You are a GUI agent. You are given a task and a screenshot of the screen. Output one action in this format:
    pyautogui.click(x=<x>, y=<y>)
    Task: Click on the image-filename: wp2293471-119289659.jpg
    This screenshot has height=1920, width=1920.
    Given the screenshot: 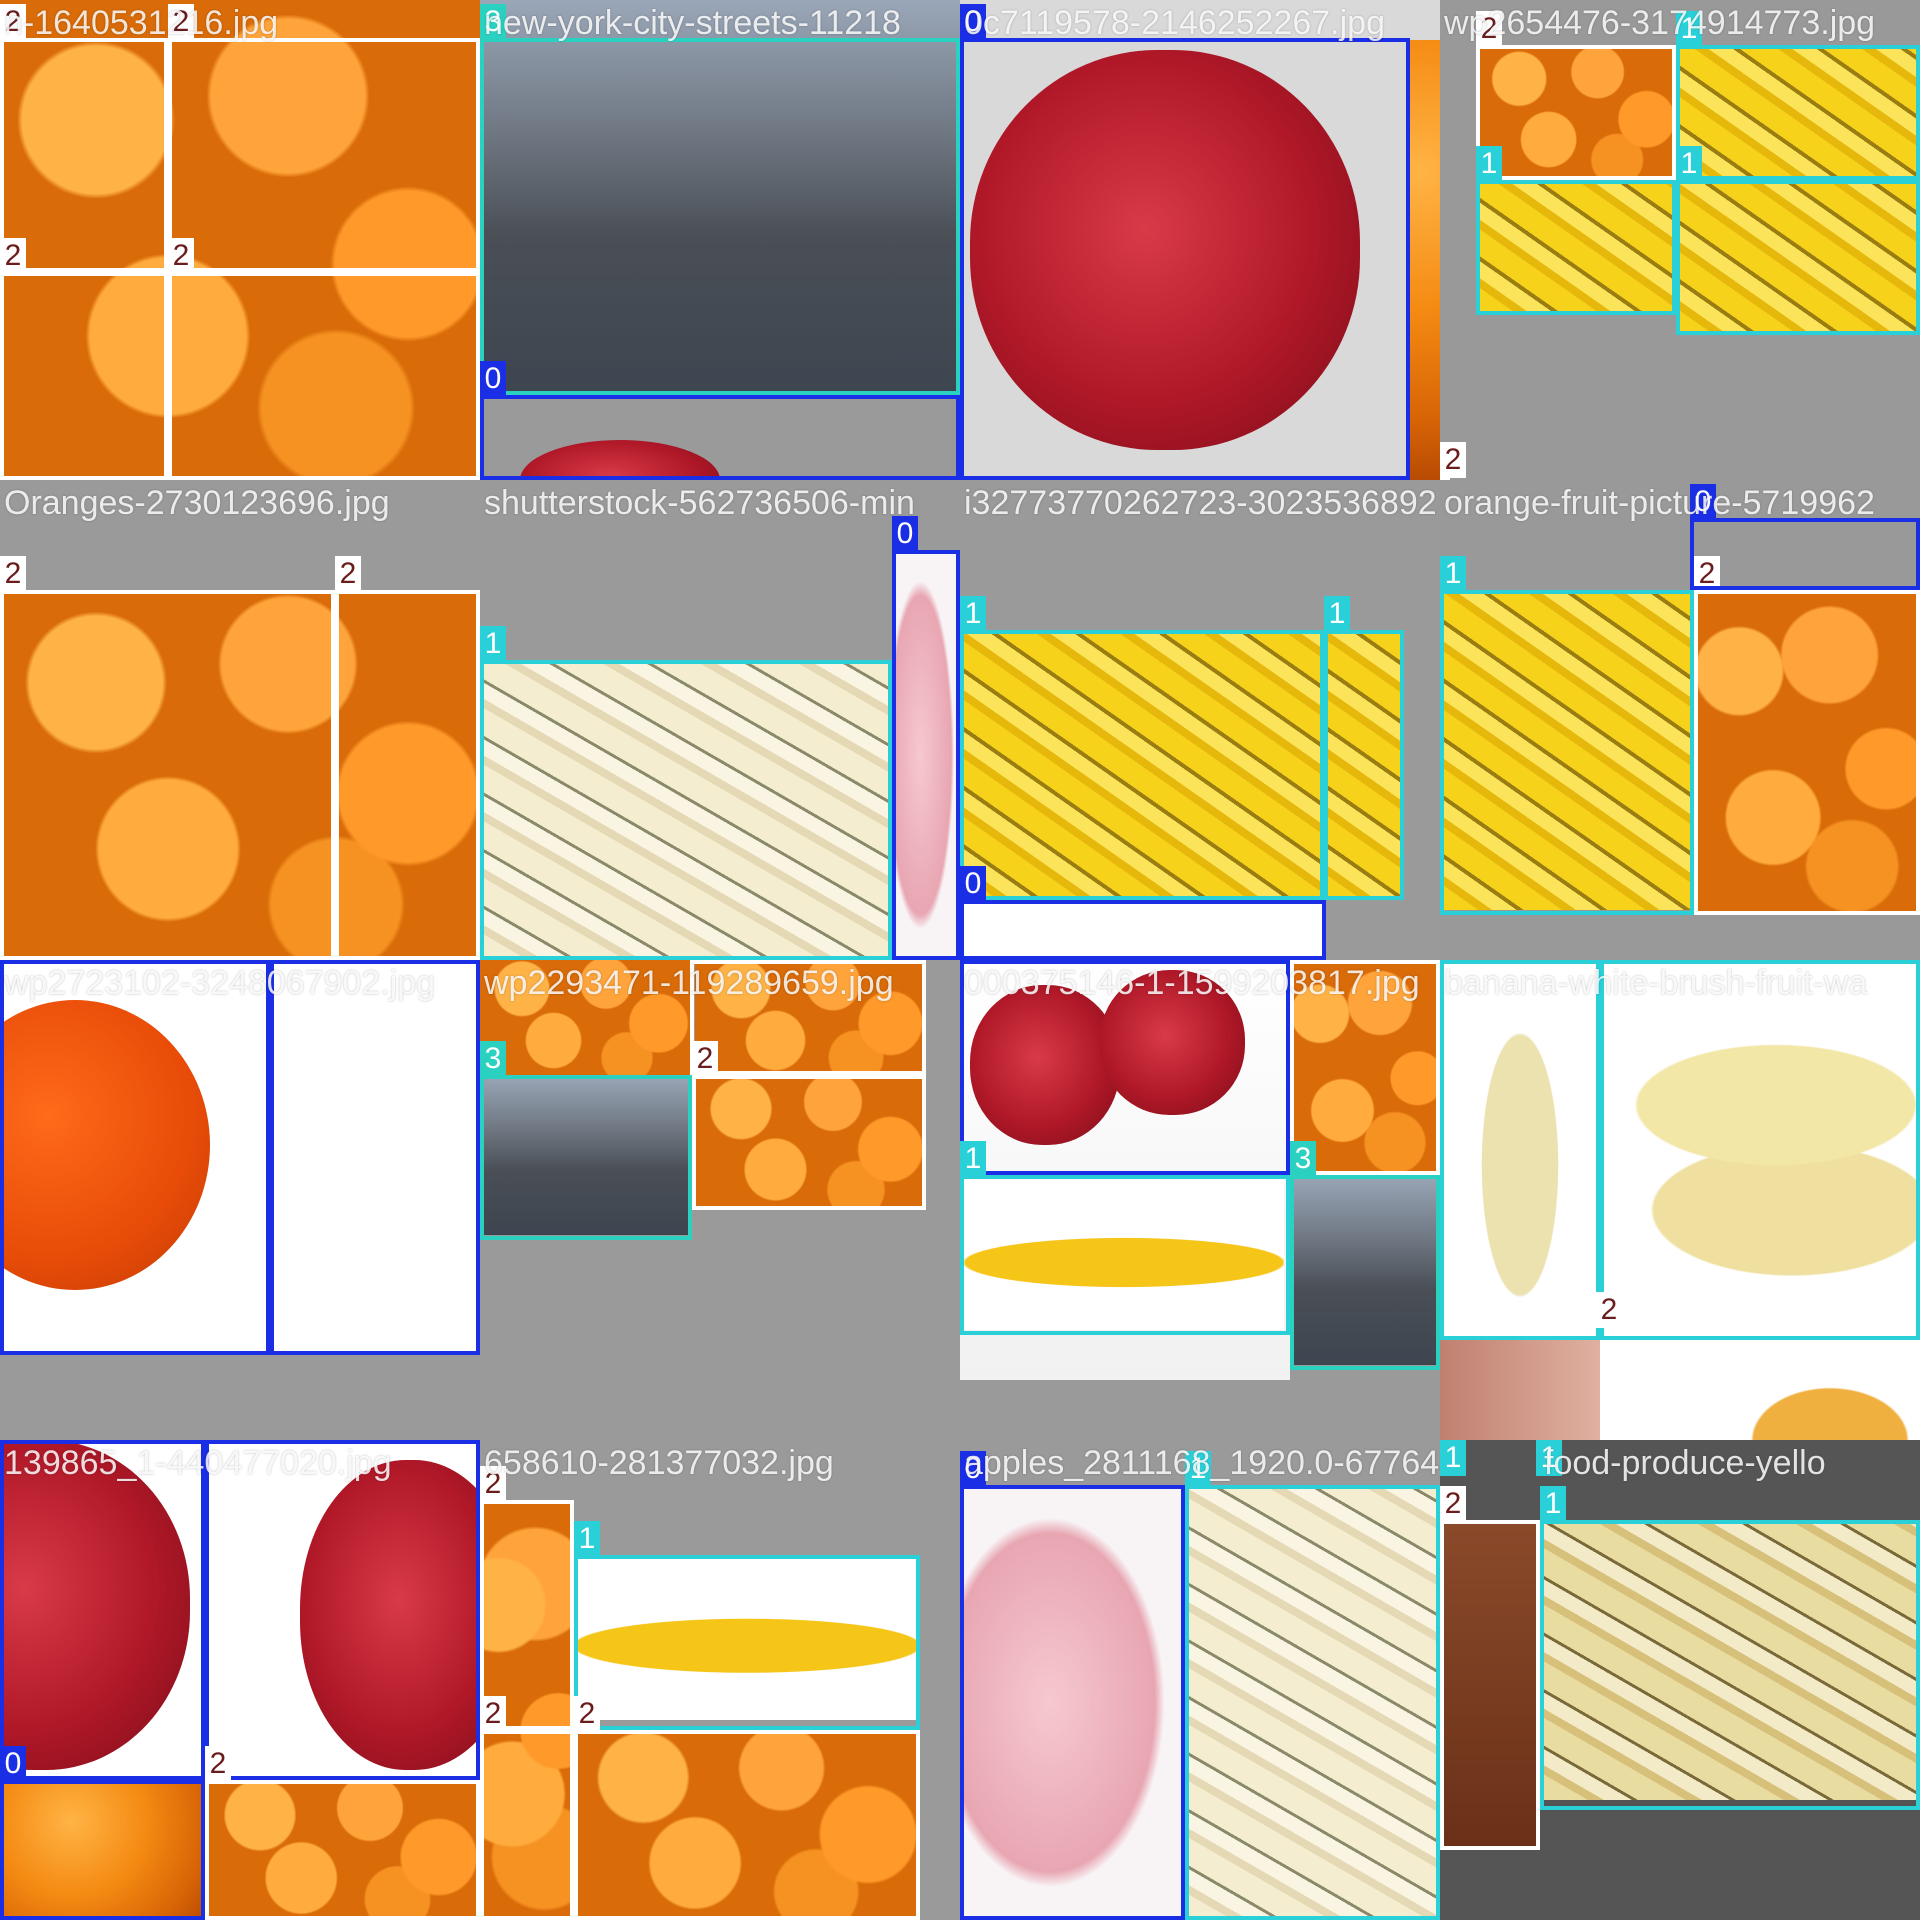 What is the action you would take?
    pyautogui.click(x=689, y=983)
    